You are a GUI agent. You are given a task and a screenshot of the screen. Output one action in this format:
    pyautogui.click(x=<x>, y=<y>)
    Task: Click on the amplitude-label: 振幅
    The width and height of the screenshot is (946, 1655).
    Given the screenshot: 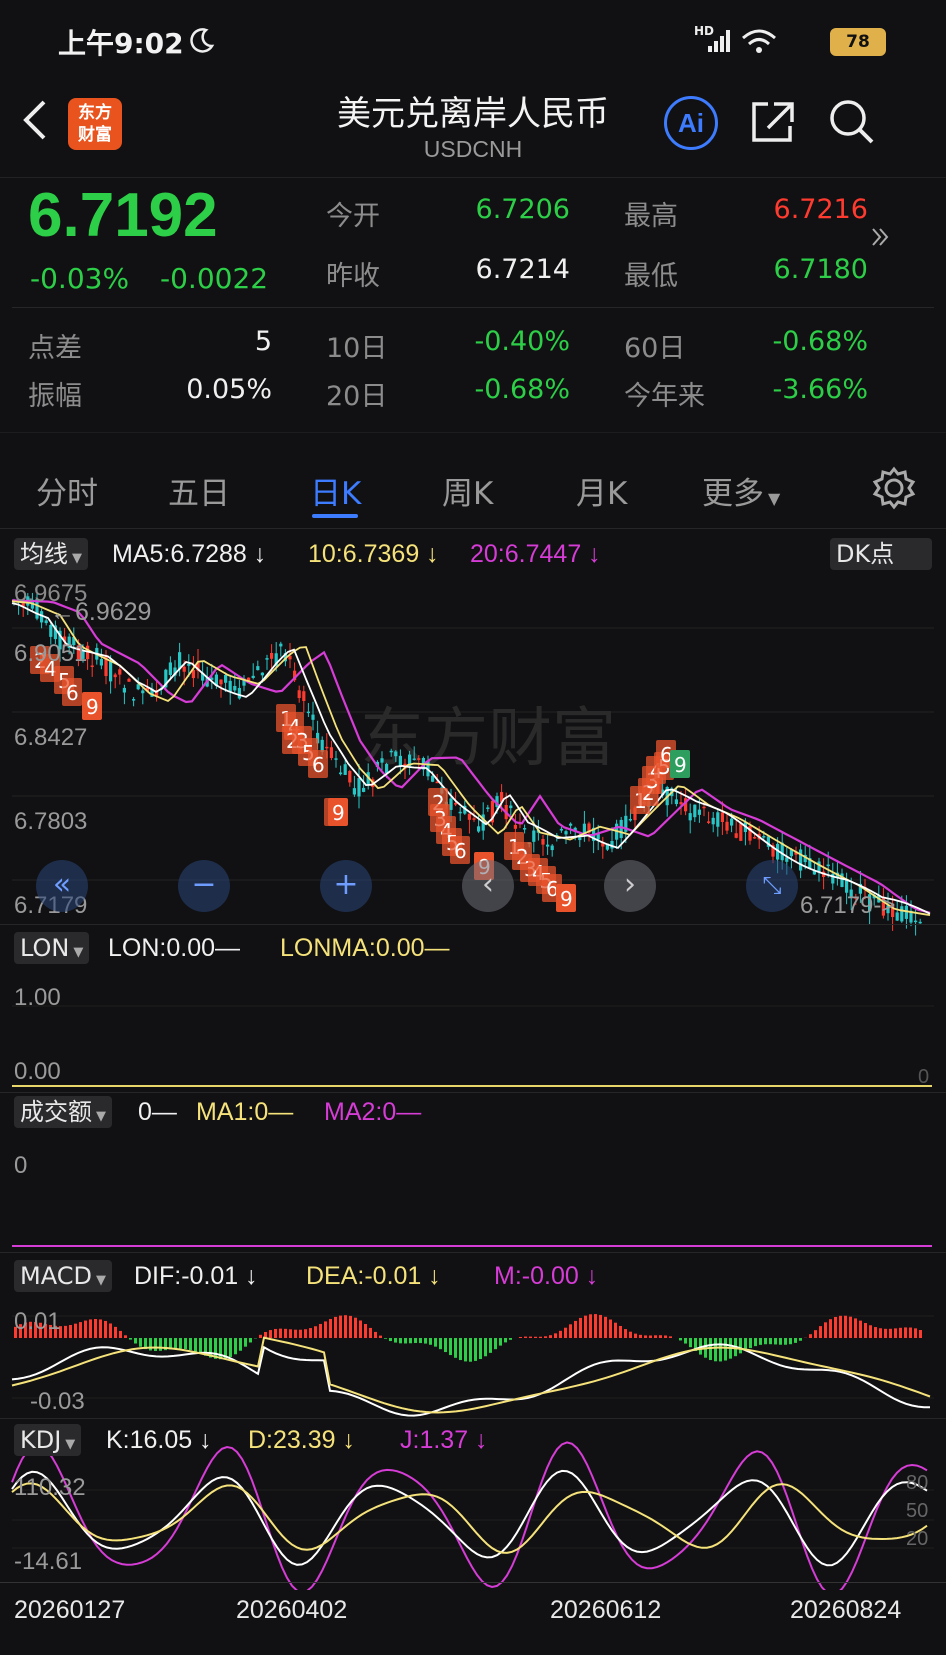 What is the action you would take?
    pyautogui.click(x=55, y=396)
    